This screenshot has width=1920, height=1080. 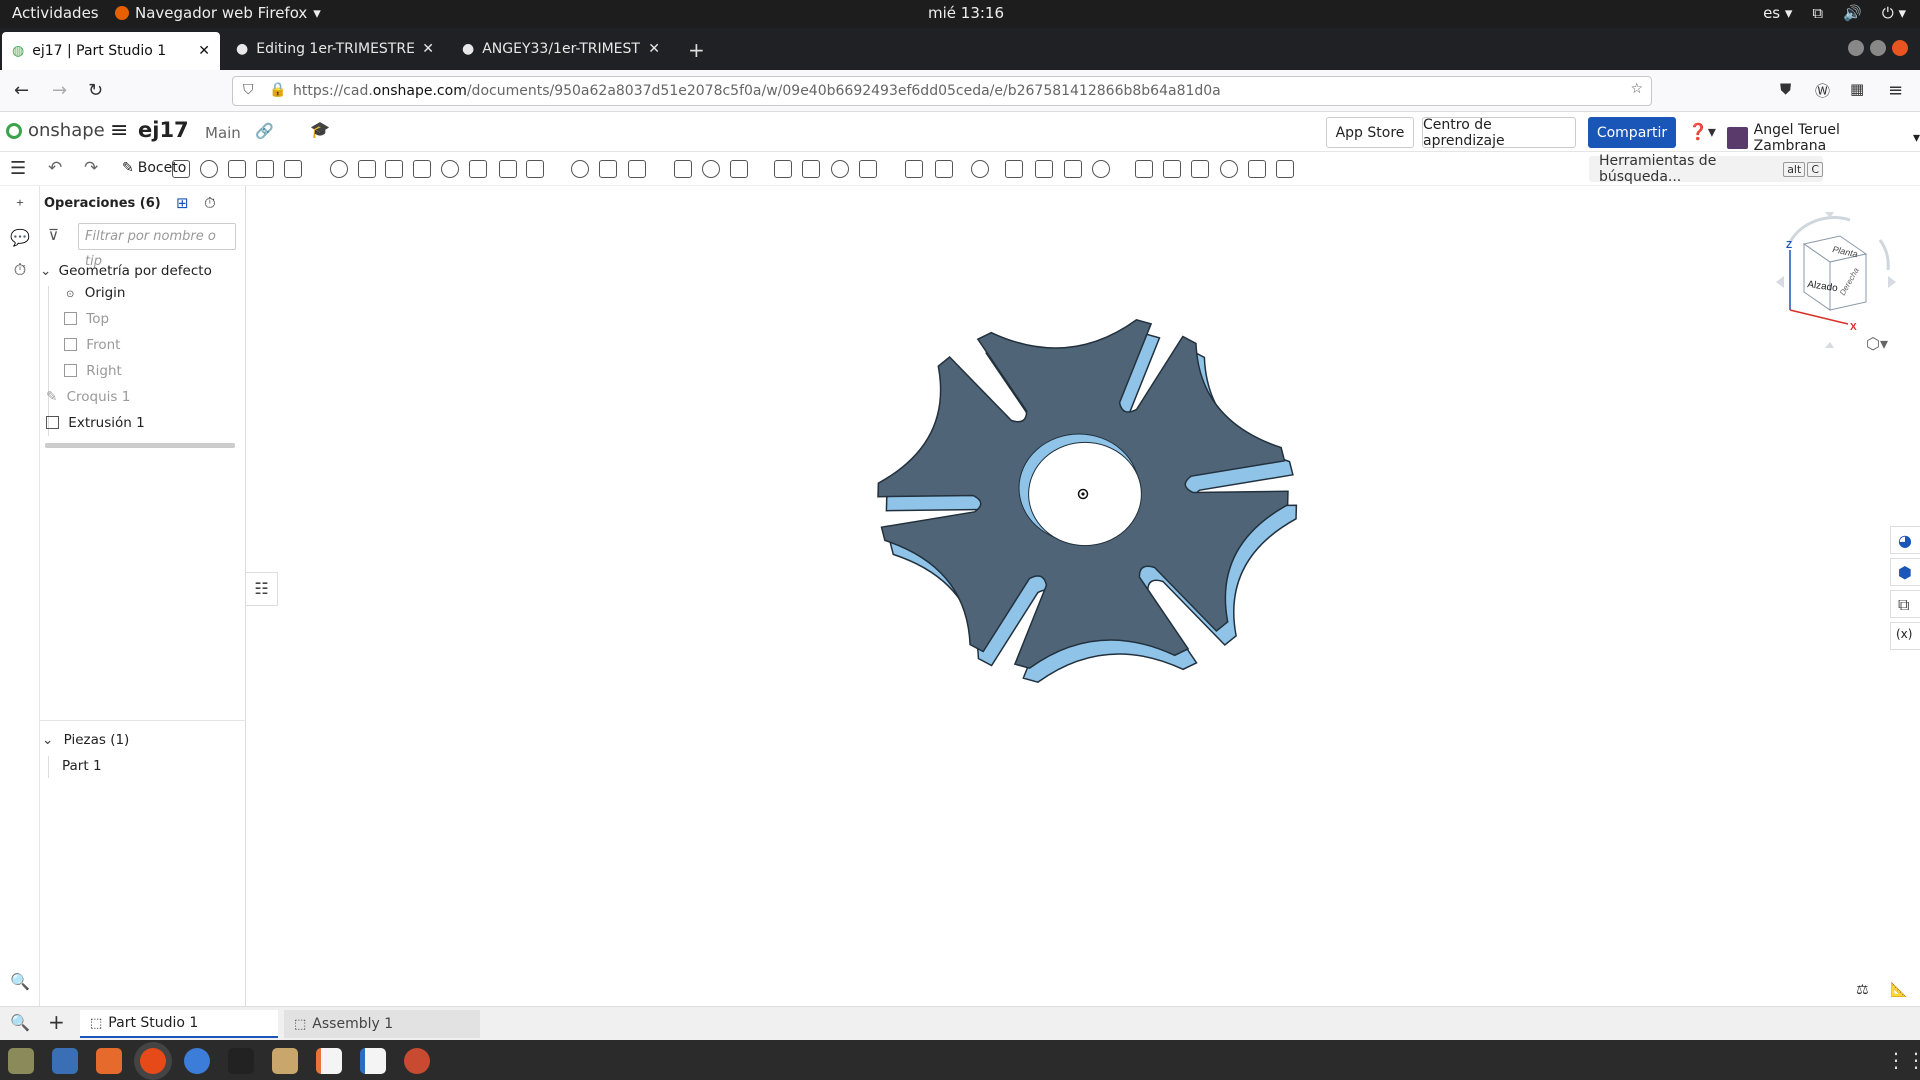 I want to click on replace-face-icon, so click(x=738, y=169).